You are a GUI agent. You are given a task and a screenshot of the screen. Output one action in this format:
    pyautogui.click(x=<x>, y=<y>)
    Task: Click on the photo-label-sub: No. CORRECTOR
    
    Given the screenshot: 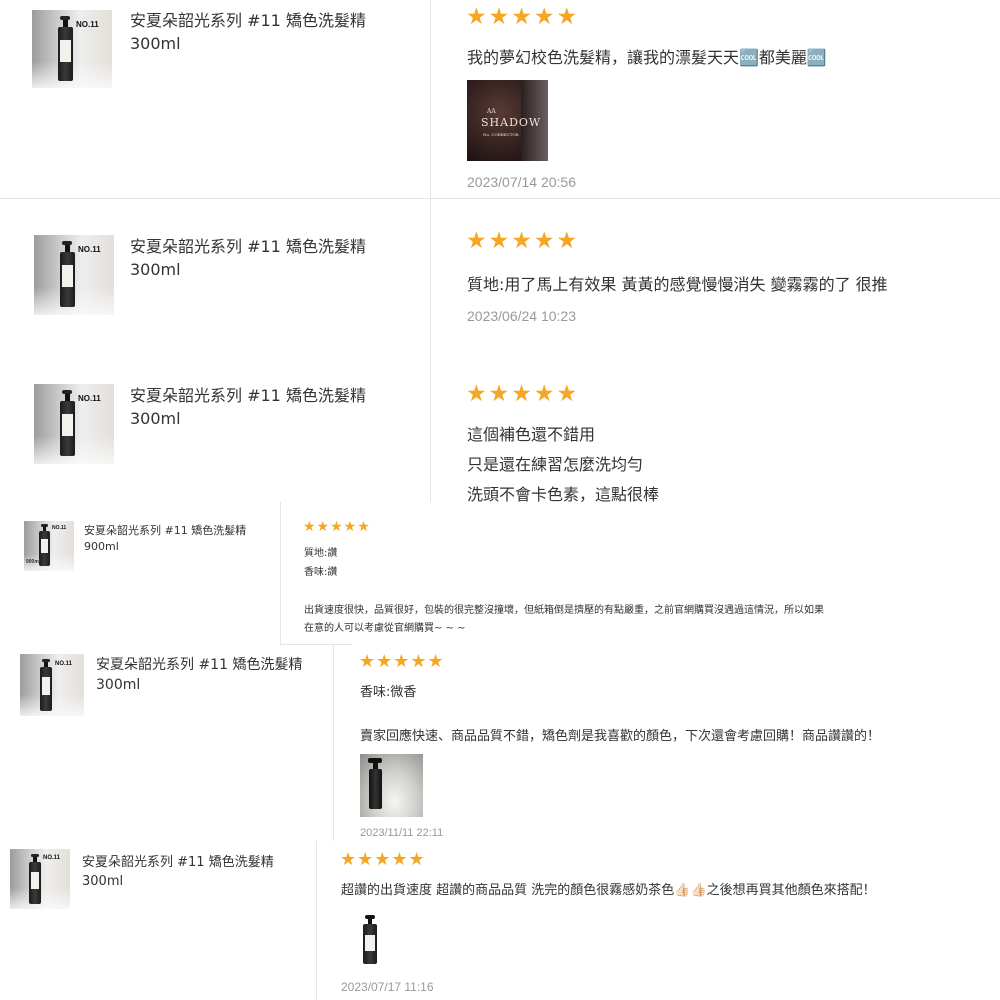 What is the action you would take?
    pyautogui.click(x=501, y=134)
    